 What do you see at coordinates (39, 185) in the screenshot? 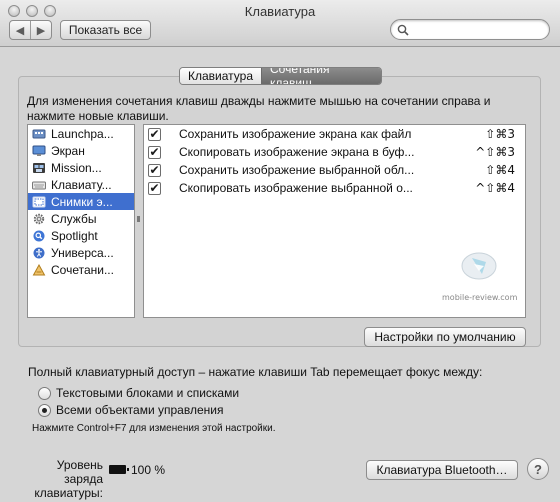
I see `keyboard-icon` at bounding box center [39, 185].